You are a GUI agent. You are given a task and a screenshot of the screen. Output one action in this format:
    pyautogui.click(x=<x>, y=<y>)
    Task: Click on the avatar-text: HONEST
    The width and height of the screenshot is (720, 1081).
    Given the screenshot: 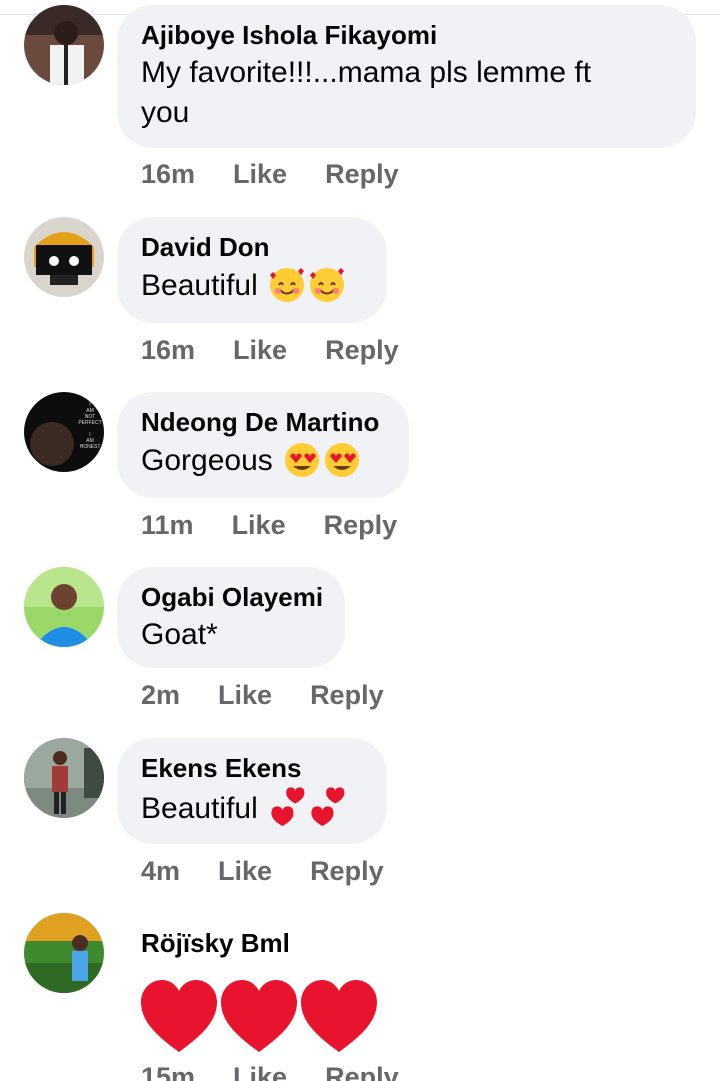 What is the action you would take?
    pyautogui.click(x=90, y=447)
    